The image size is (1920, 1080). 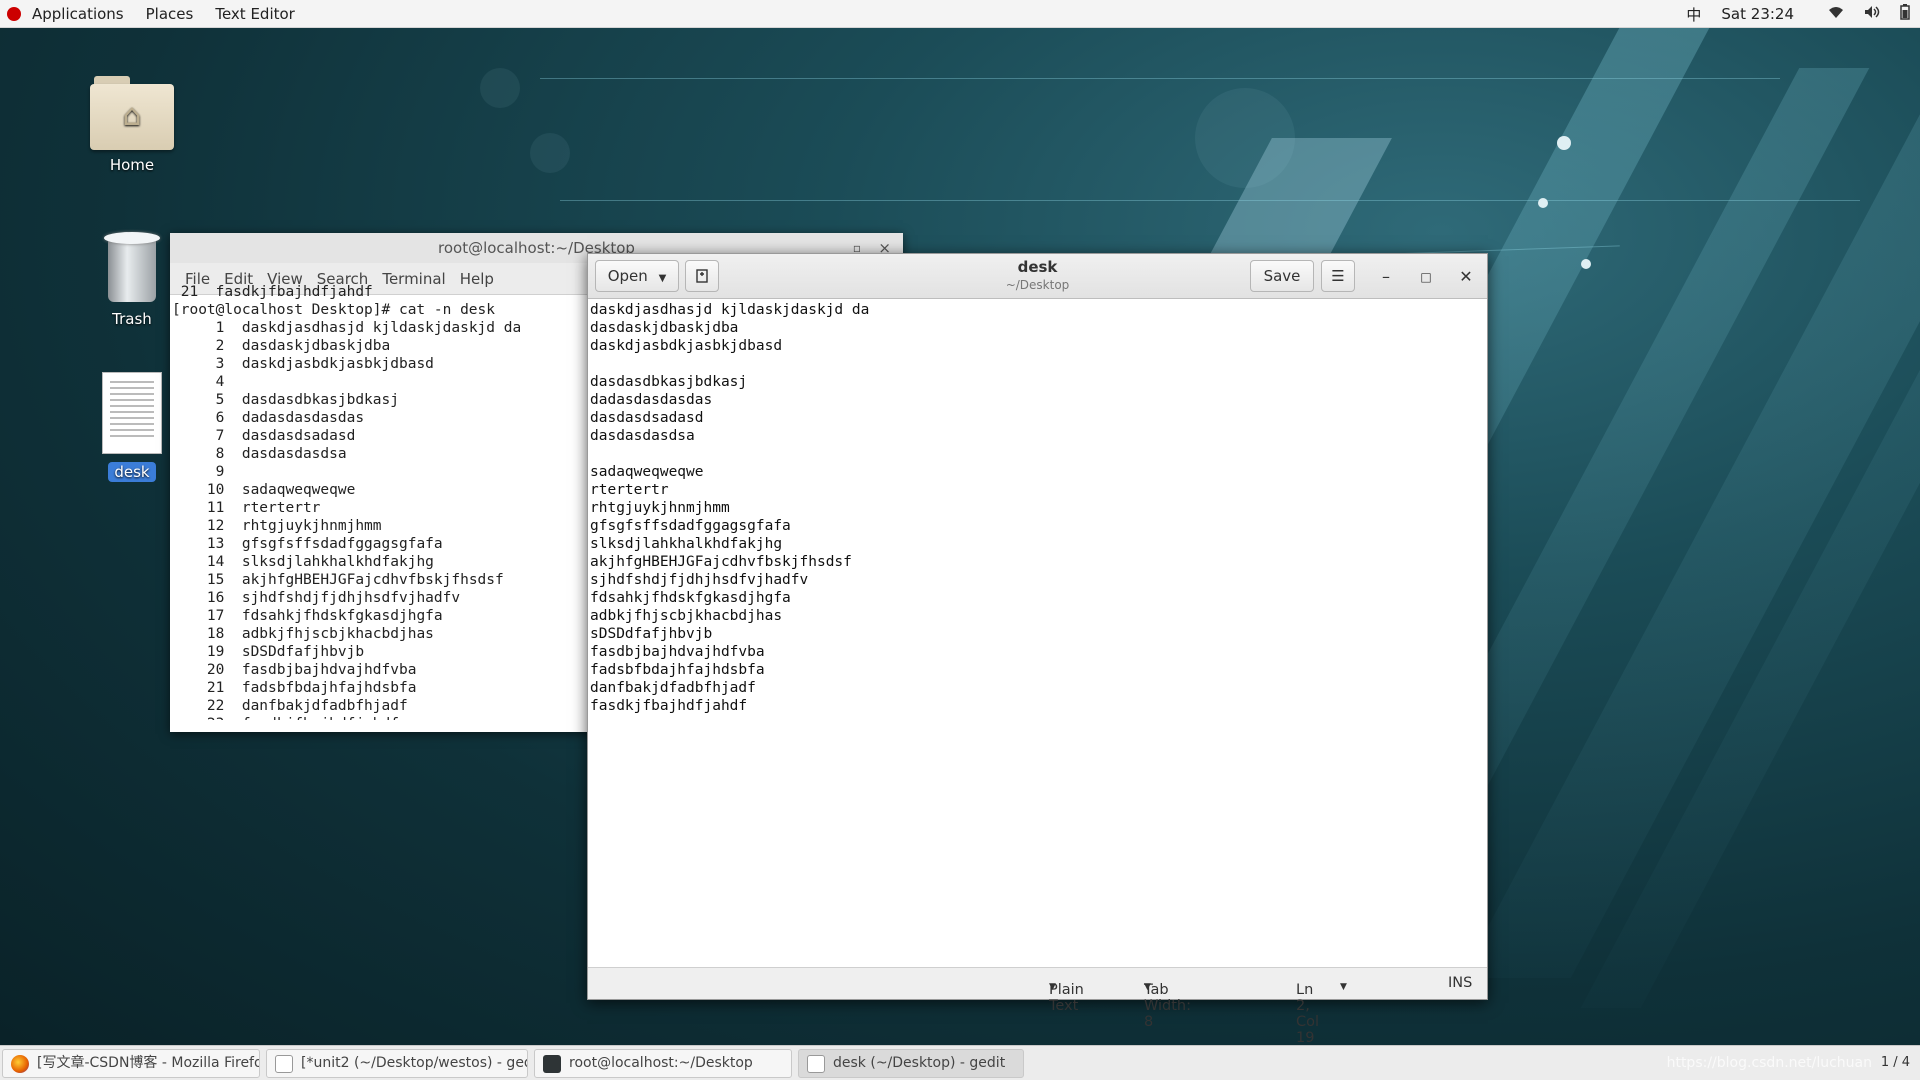 I want to click on watermark: https://blog.csdn.net/luchuan, so click(x=1769, y=1063).